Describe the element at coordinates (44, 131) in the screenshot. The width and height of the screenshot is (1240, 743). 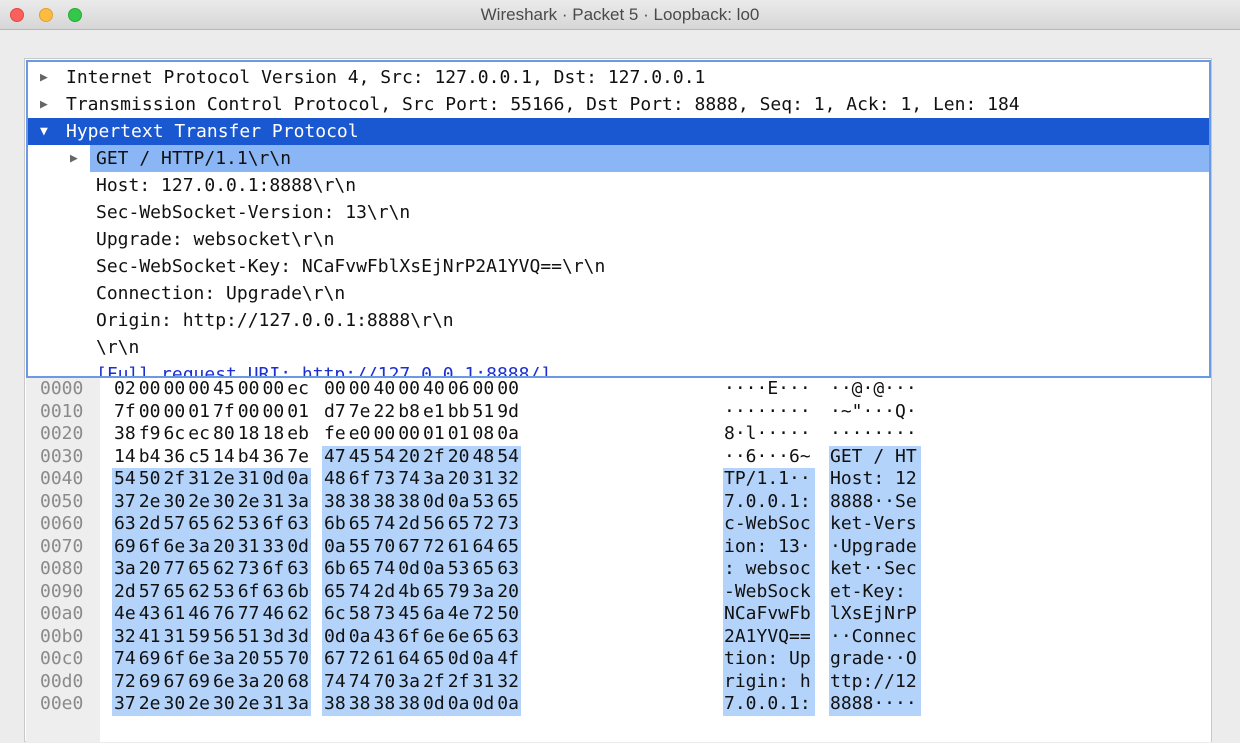
I see `disclosure-expanded-icon: ▼` at that location.